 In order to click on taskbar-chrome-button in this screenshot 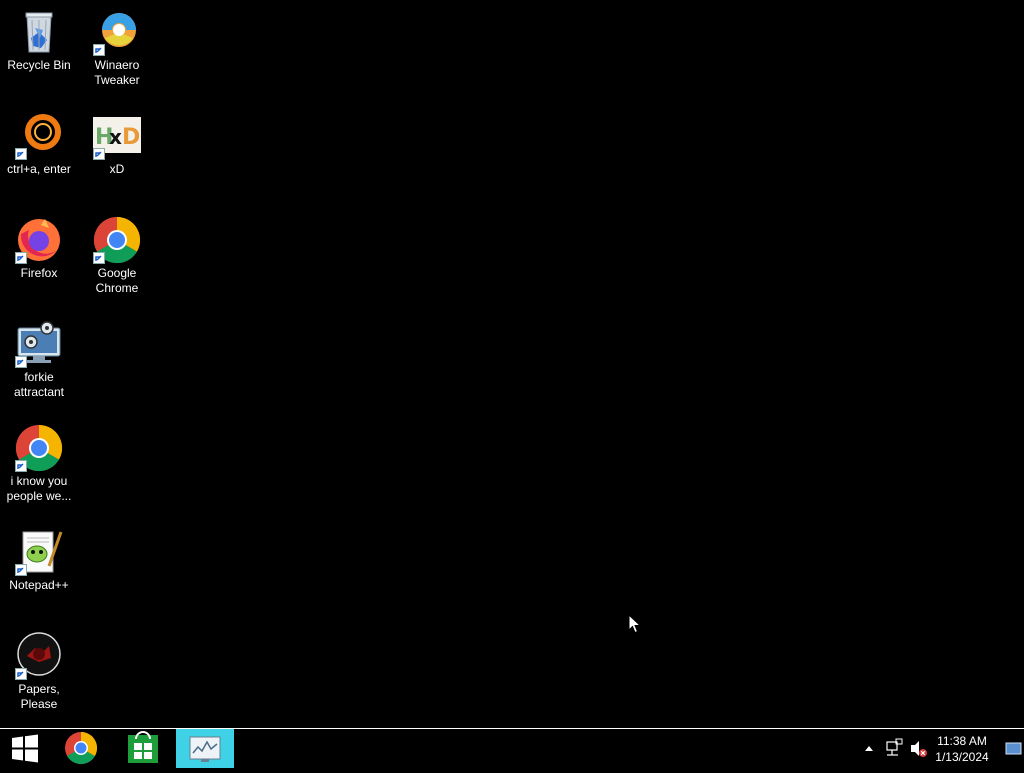, I will do `click(81, 748)`.